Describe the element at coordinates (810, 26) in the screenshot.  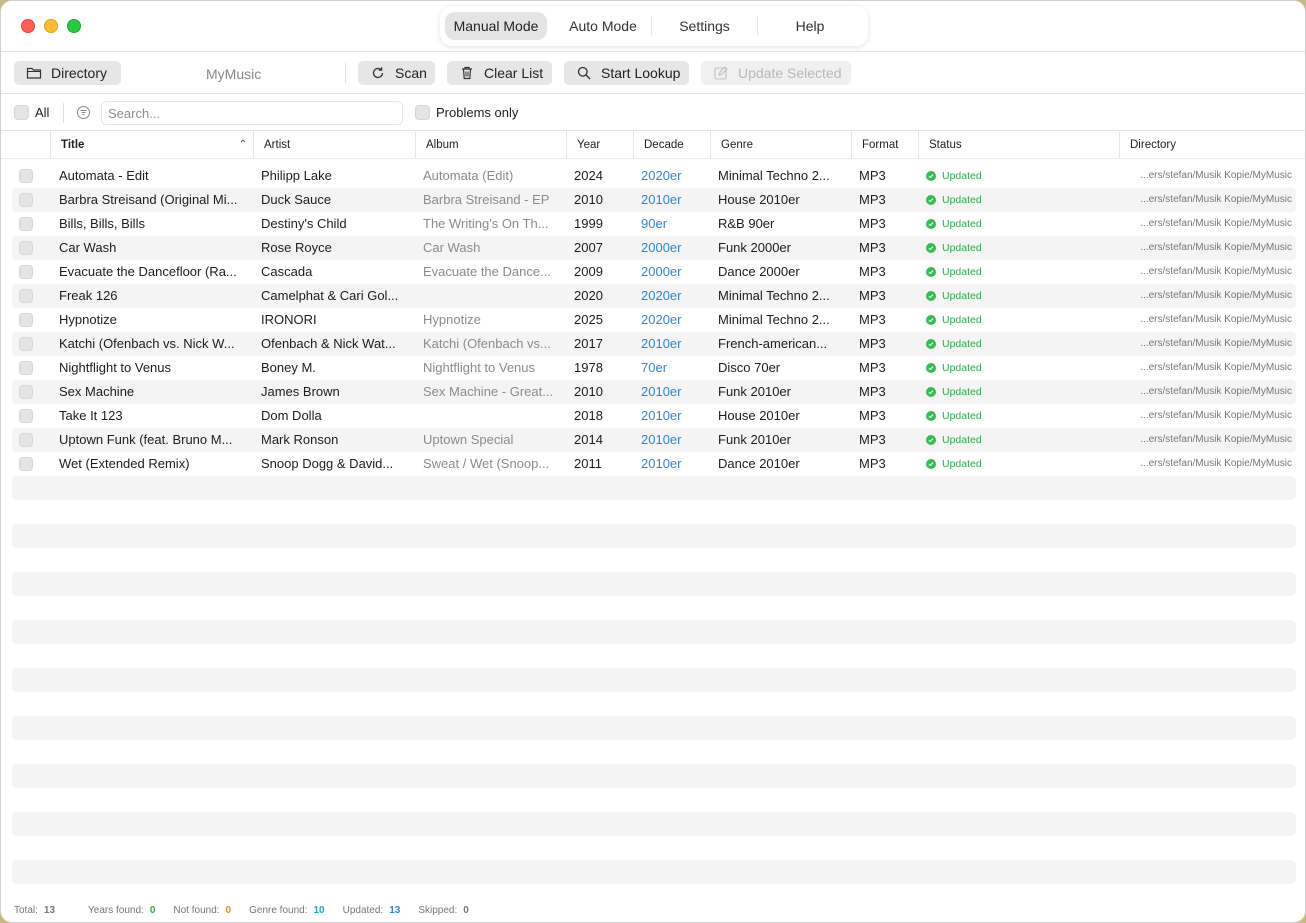
I see `tab-help: Help` at that location.